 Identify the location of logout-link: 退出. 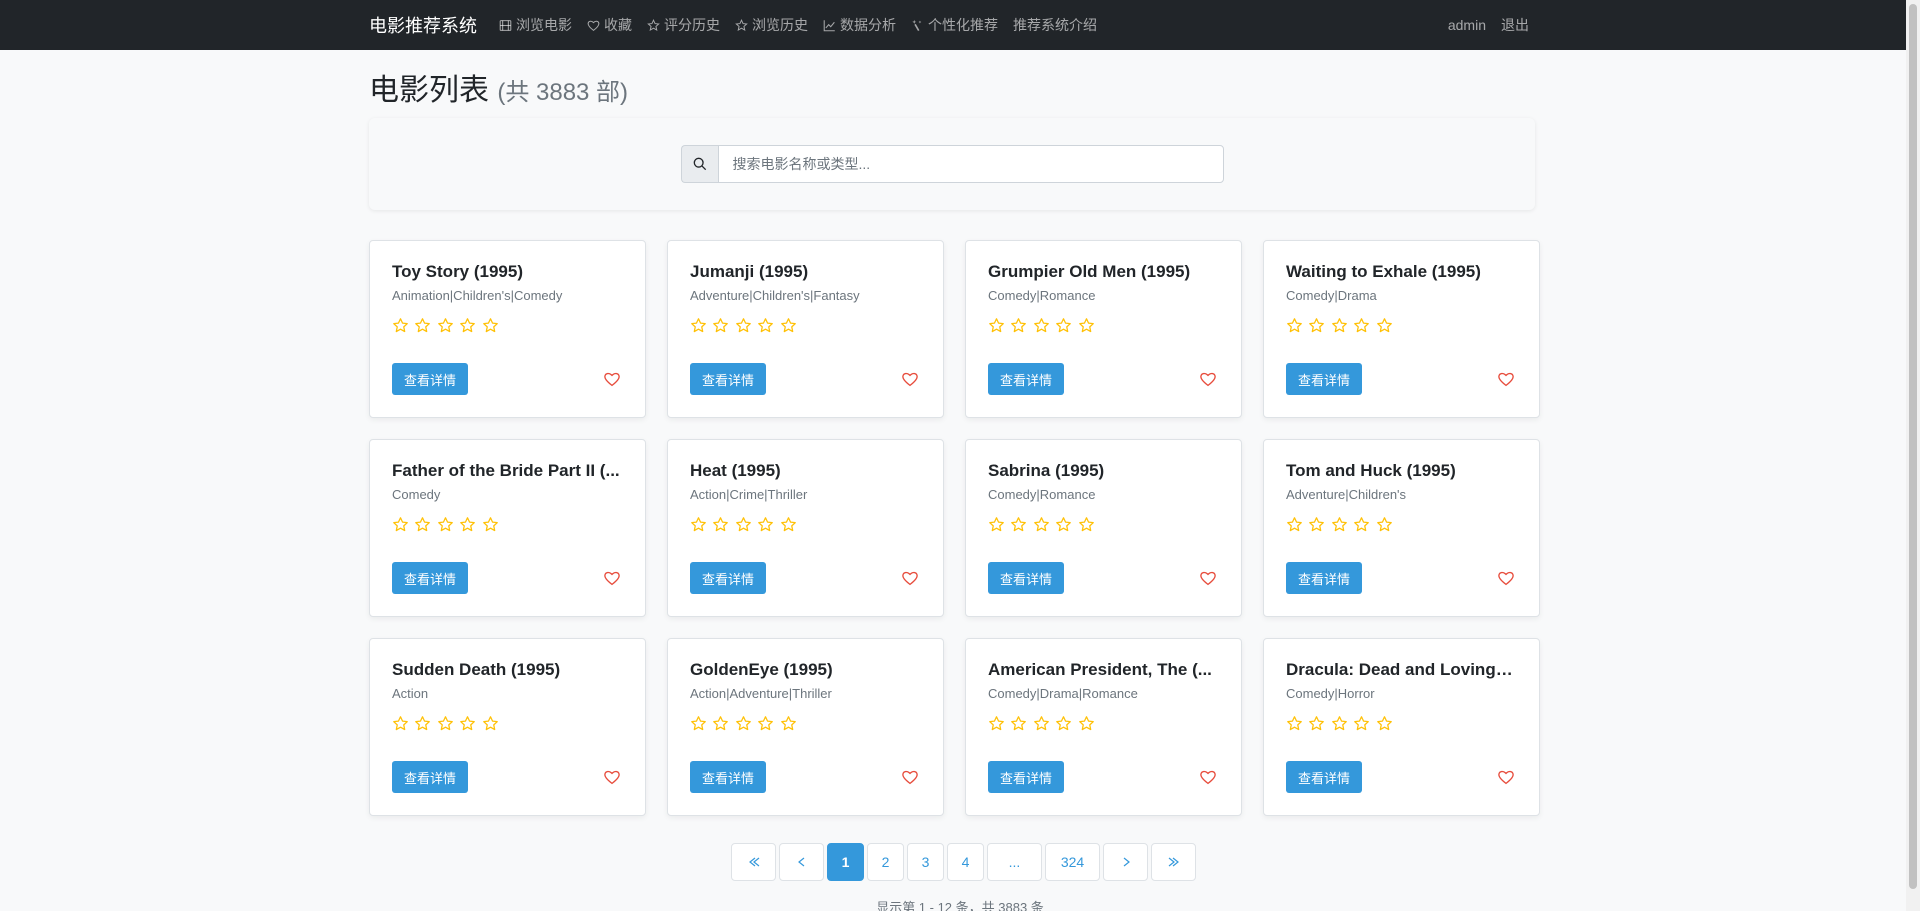
(1515, 25).